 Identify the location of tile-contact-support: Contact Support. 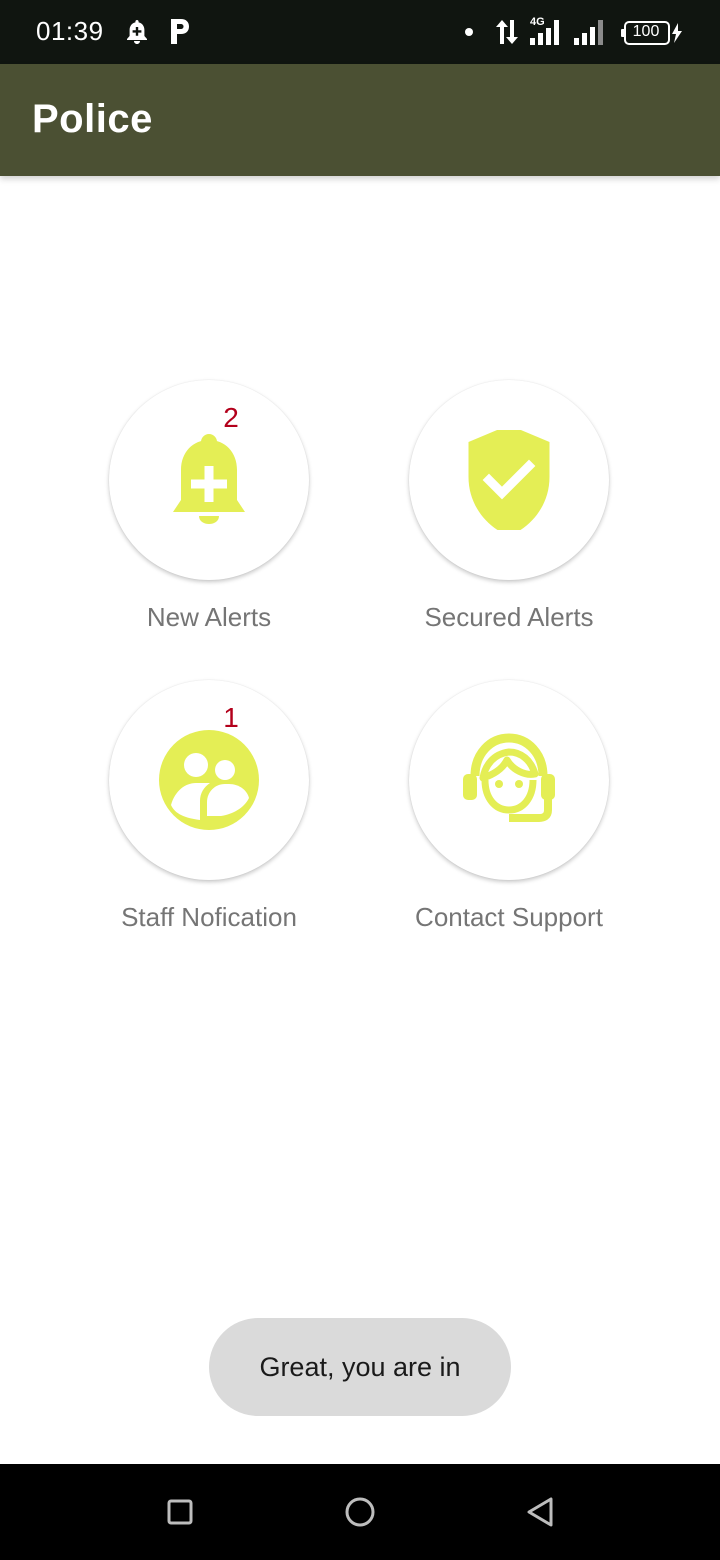
(509, 820).